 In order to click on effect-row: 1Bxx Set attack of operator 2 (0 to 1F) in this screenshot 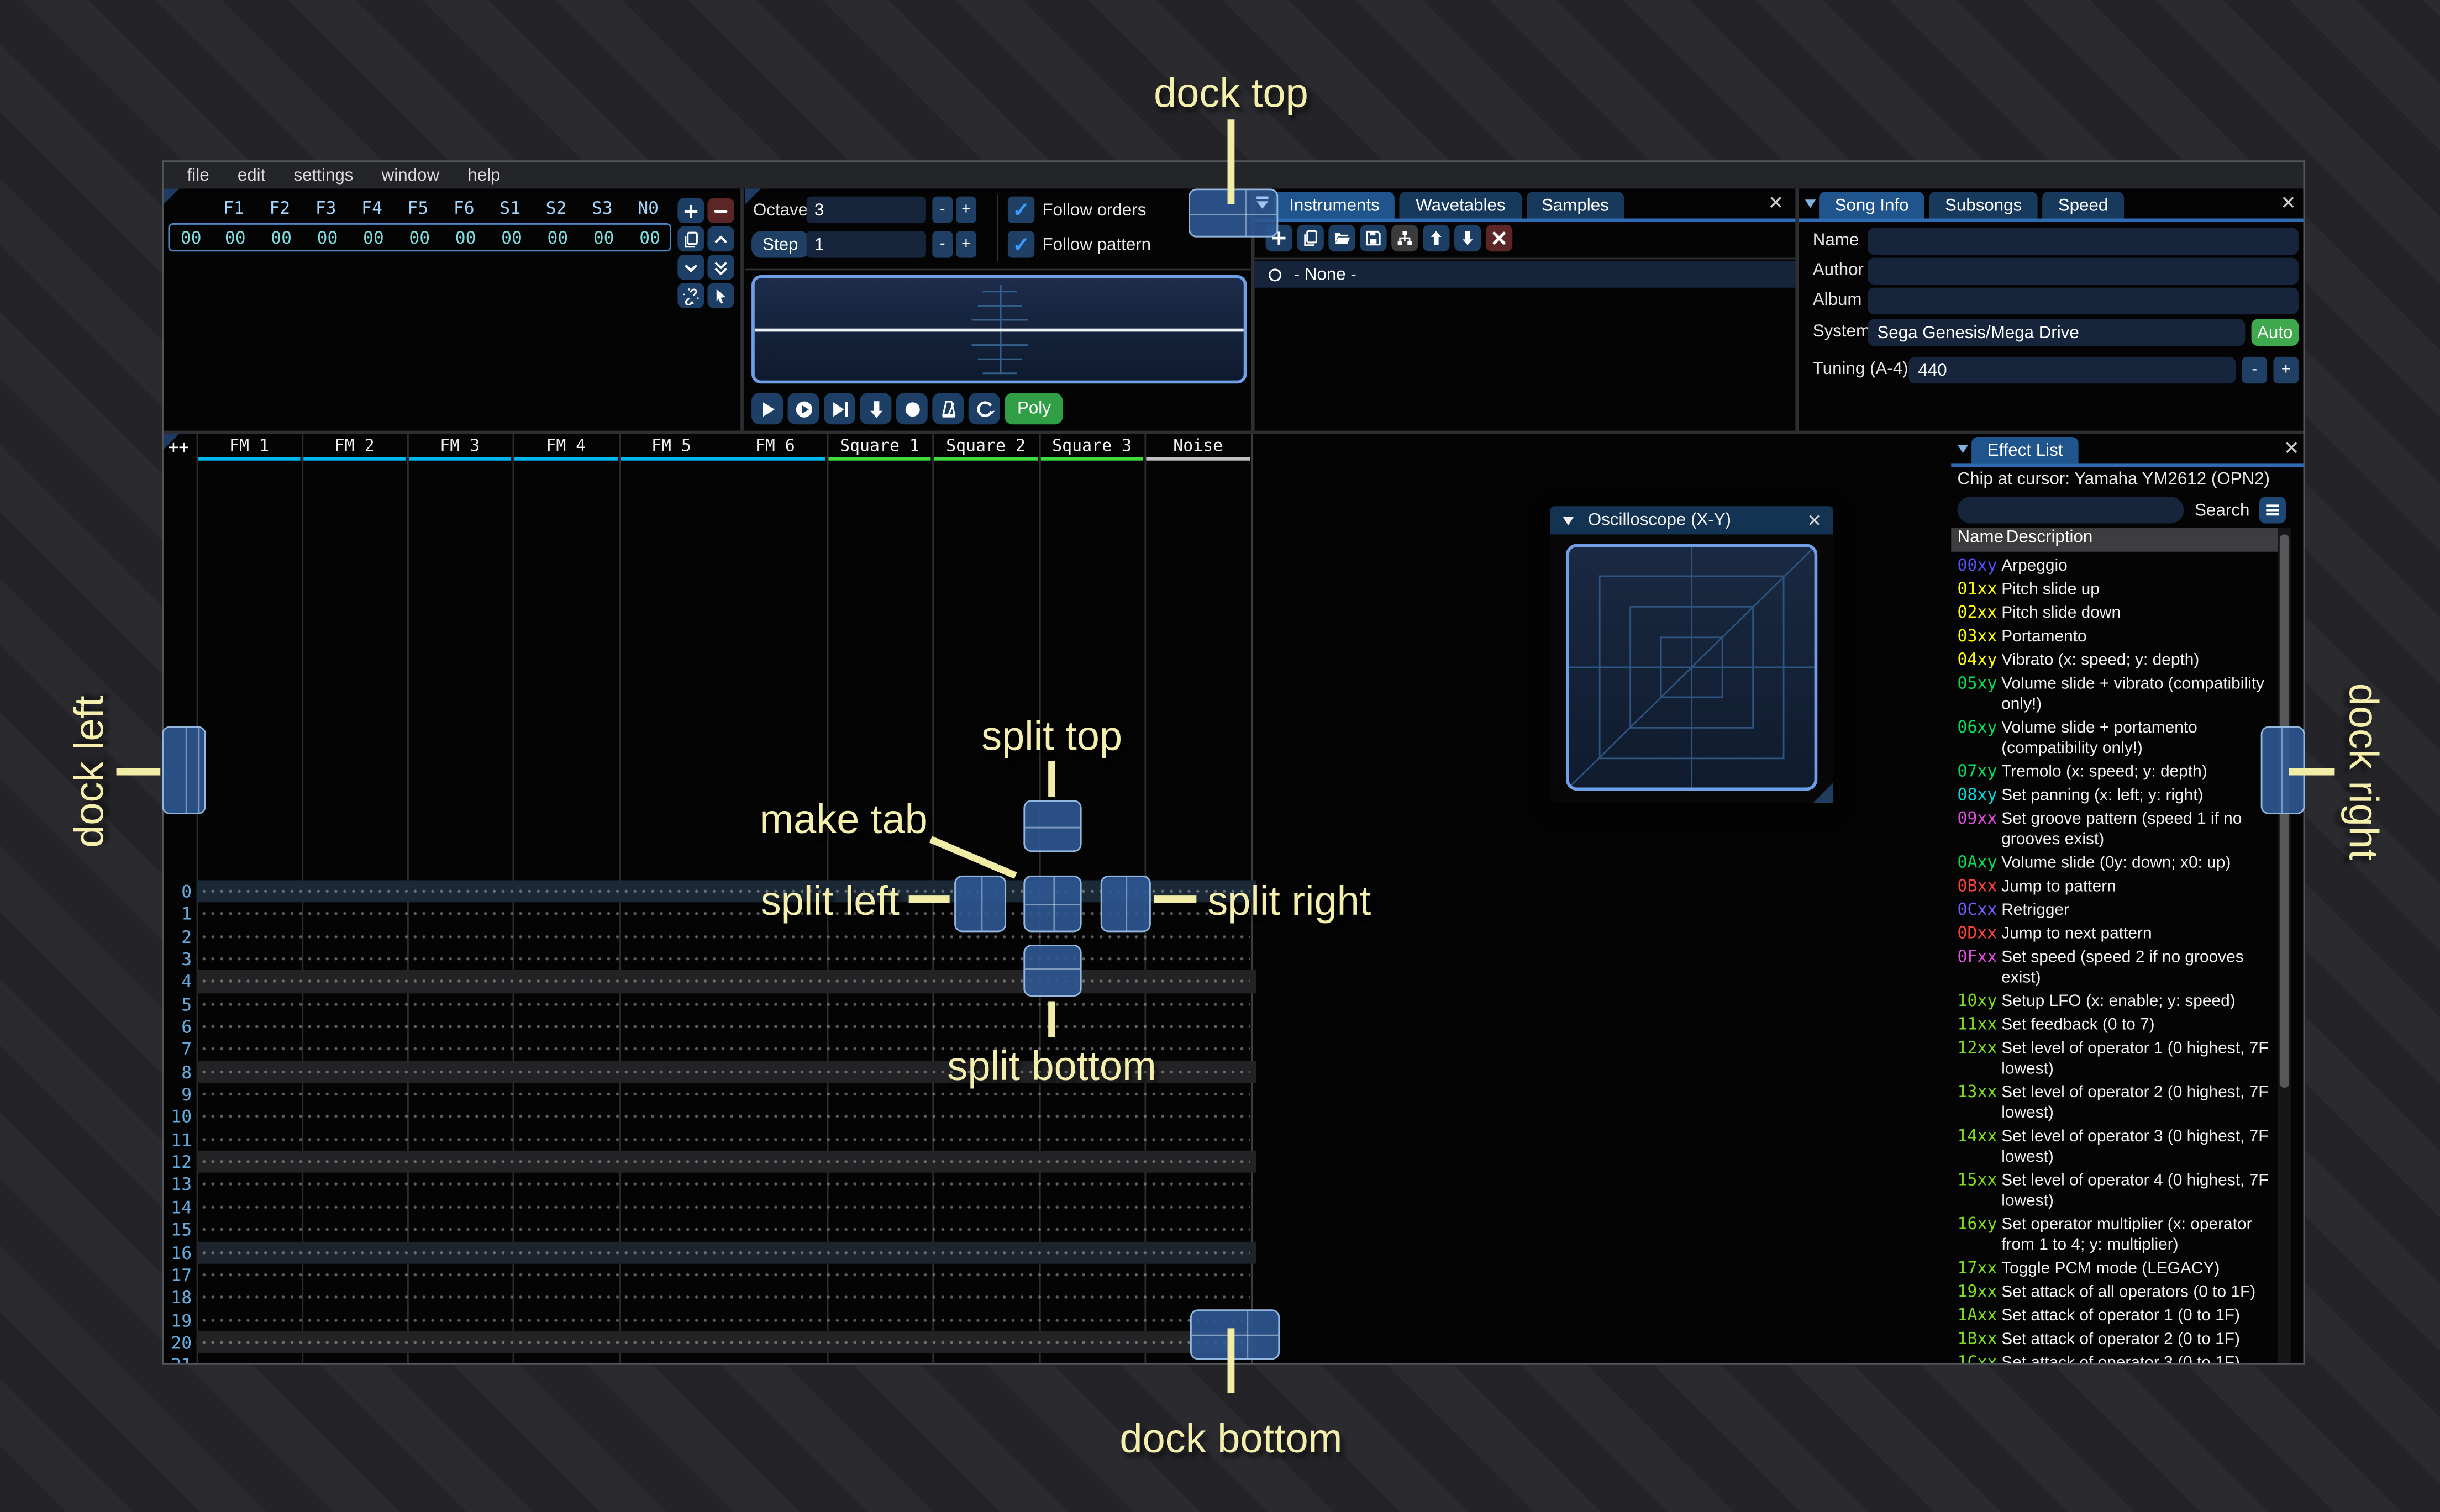, I will do `click(2114, 1340)`.